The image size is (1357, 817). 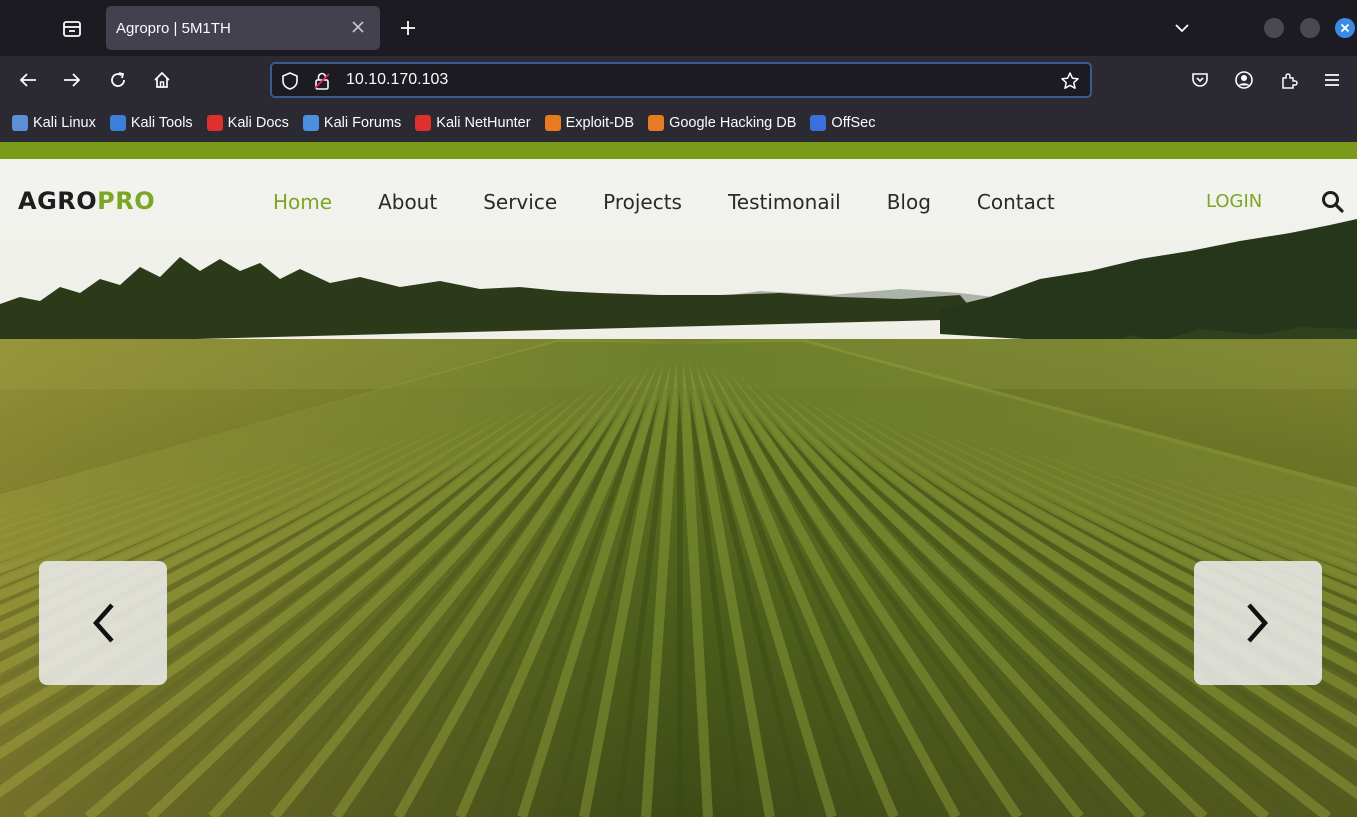 What do you see at coordinates (161, 123) in the screenshot?
I see `bookmark-label: Kali Tools` at bounding box center [161, 123].